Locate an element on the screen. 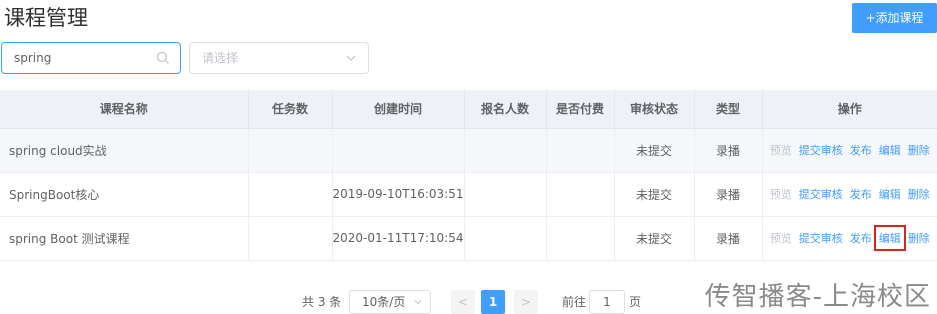  table-row: spring cloud实战 未提交 录播 预览 提交审核 发布 编辑 删除 is located at coordinates (468, 150).